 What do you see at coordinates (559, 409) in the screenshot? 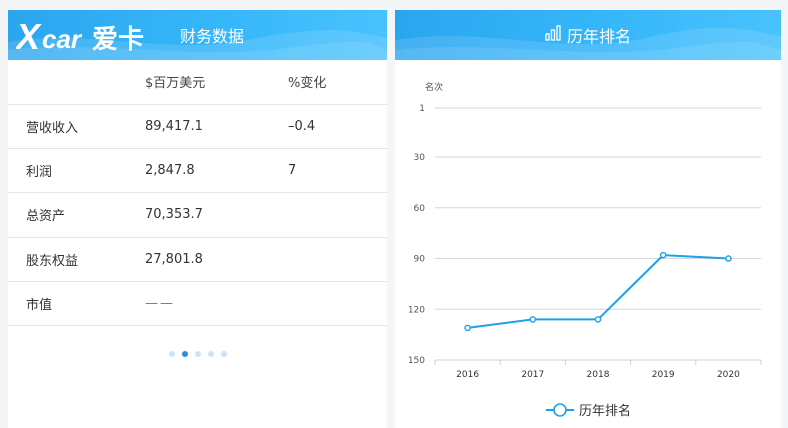
I see `legend-marker-icon` at bounding box center [559, 409].